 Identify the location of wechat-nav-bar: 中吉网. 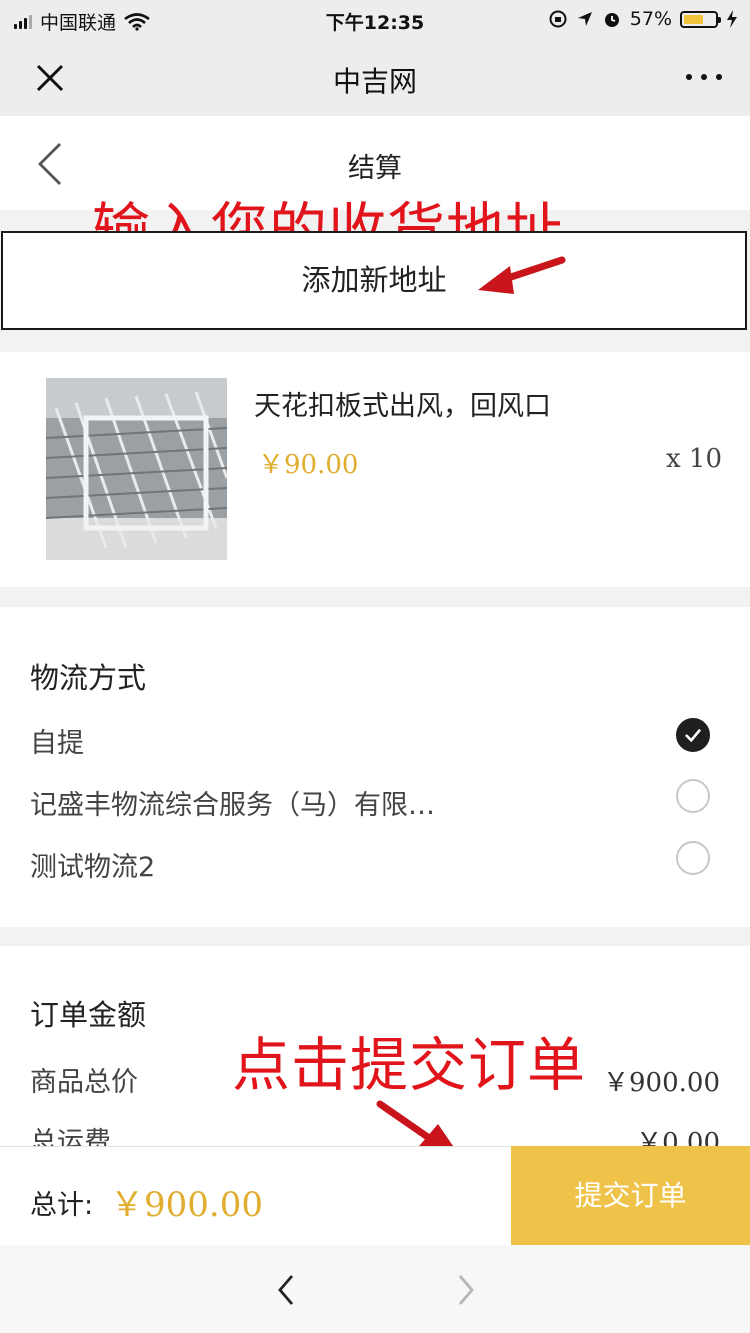
(375, 78).